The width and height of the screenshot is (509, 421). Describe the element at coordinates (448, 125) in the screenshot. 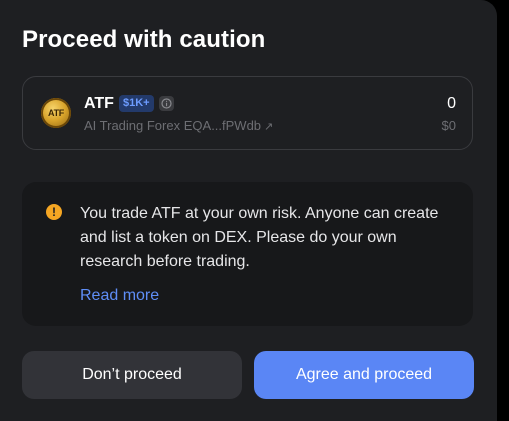

I see `token-fiat-value: $0` at that location.